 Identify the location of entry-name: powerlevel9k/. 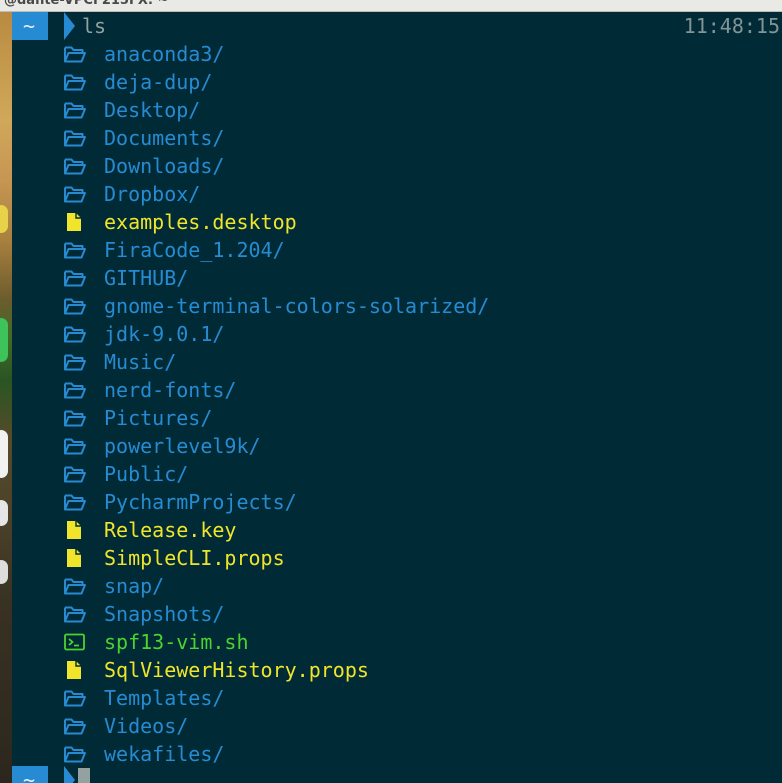
(182, 446).